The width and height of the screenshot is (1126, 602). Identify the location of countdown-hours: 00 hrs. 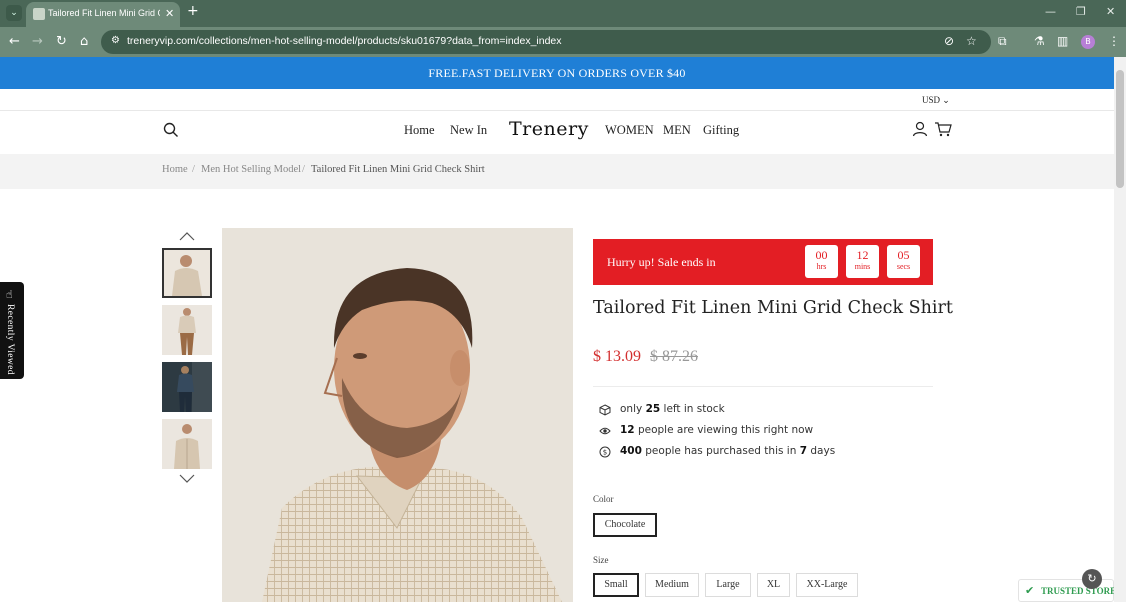
(821, 261).